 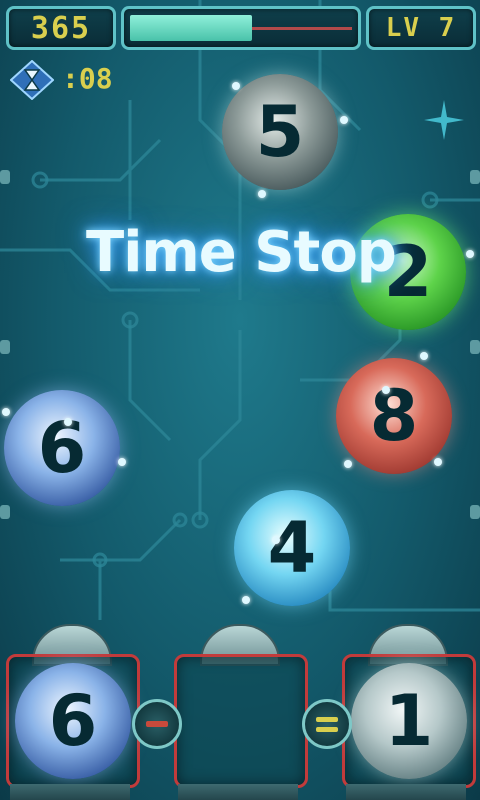 I want to click on orb-number: 1, so click(x=409, y=721).